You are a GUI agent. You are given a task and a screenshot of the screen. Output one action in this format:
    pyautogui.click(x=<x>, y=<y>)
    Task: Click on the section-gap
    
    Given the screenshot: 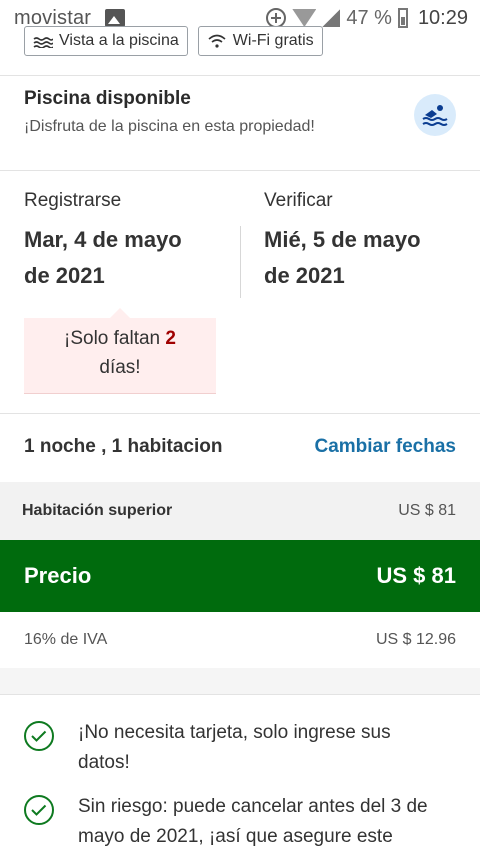 What is the action you would take?
    pyautogui.click(x=240, y=681)
    